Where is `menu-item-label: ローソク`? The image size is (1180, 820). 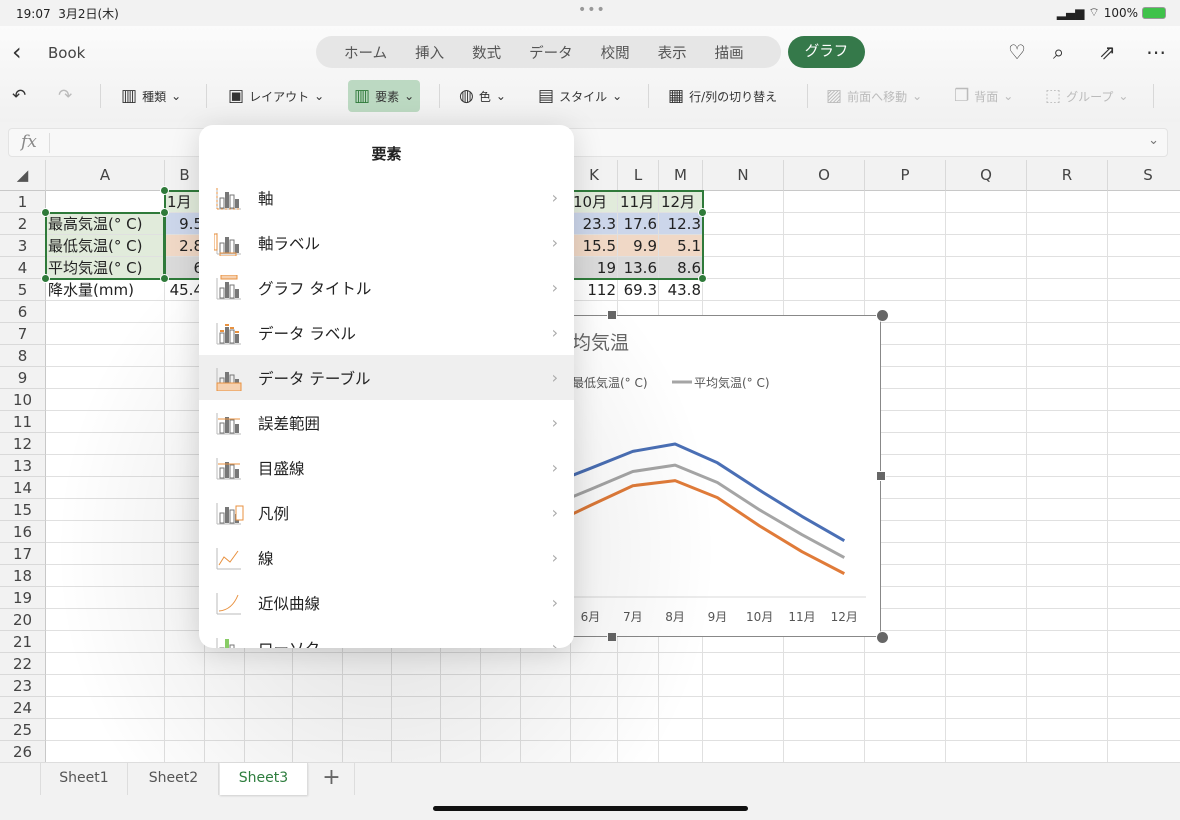 menu-item-label: ローソク is located at coordinates (289, 643).